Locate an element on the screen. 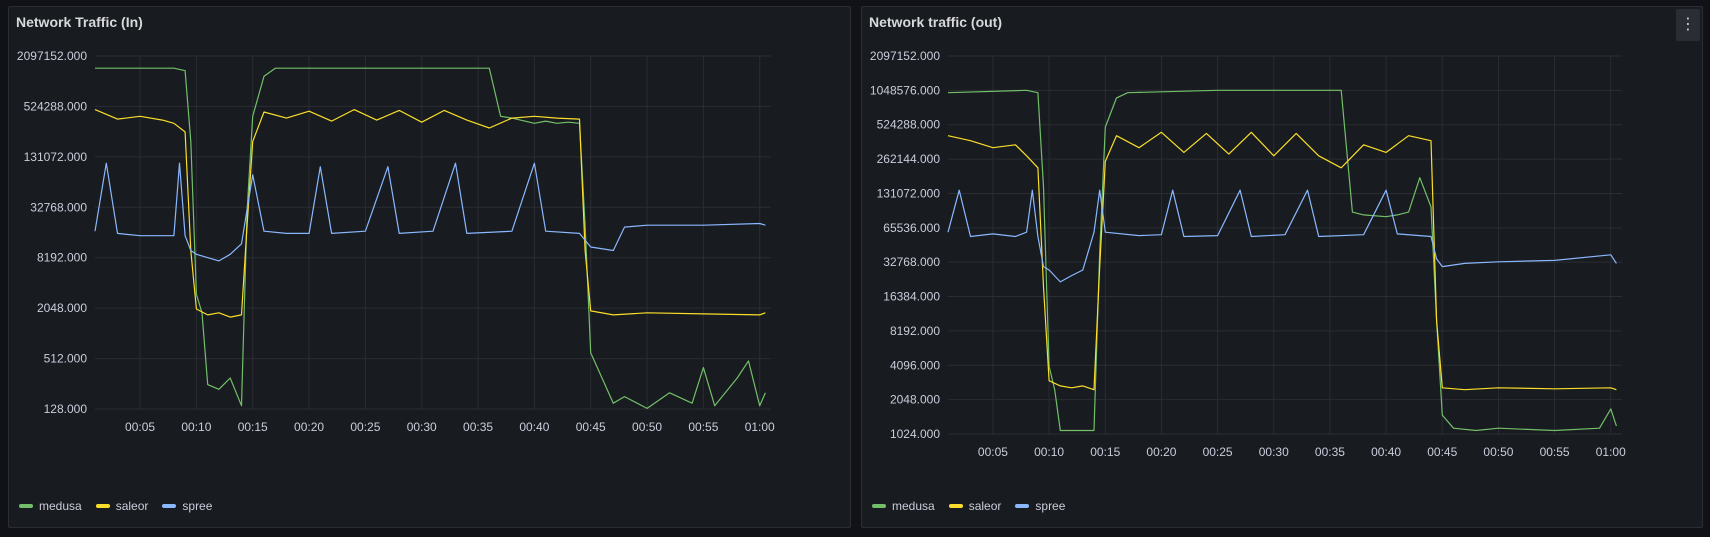  panel-title: Network Traffic (In) is located at coordinates (79, 22).